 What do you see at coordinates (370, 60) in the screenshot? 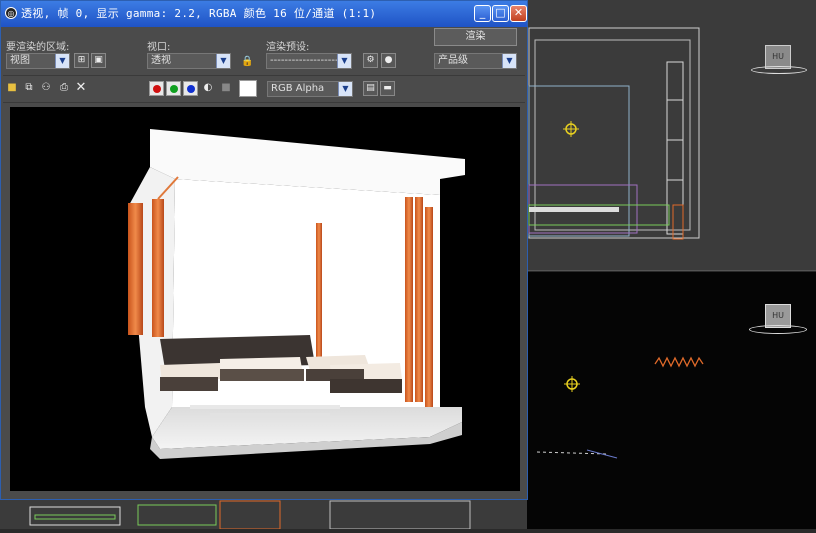
I see `render-setup-icon: ⚙` at bounding box center [370, 60].